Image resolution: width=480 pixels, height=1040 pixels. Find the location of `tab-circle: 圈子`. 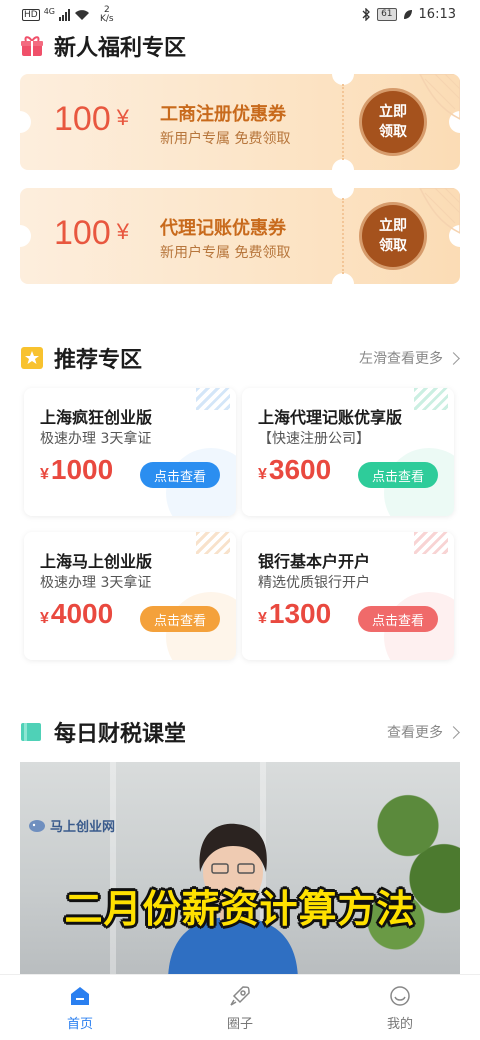

tab-circle: 圈子 is located at coordinates (240, 1008).